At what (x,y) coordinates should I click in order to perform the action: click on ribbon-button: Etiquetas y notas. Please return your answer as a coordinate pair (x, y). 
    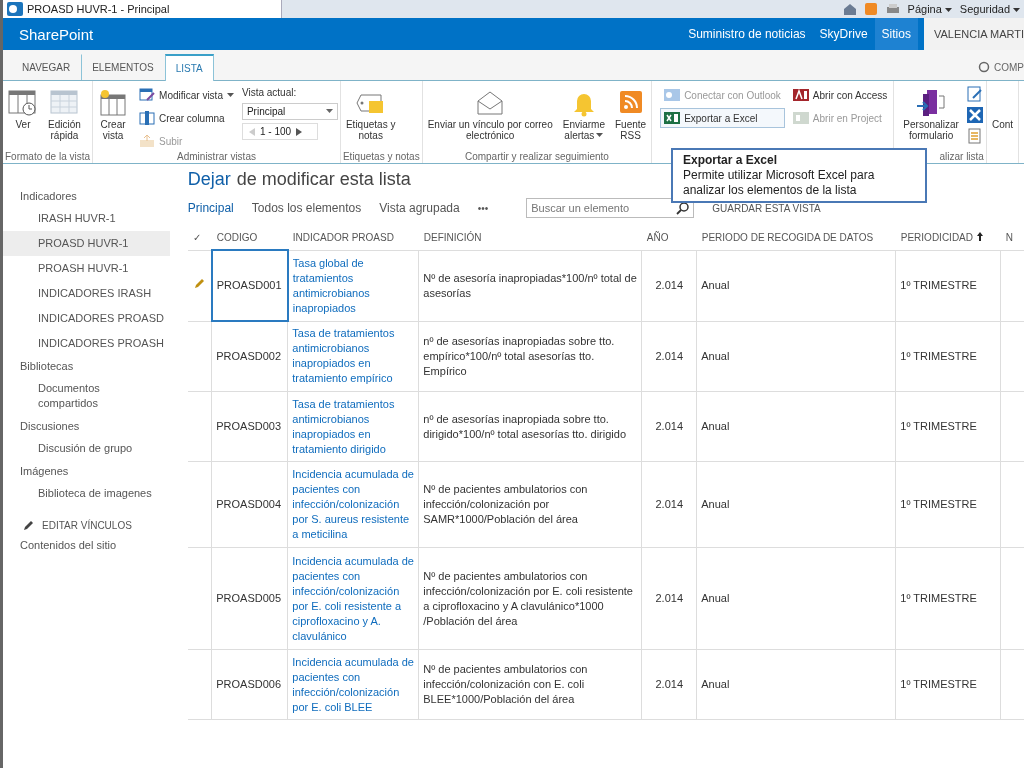
    Looking at the image, I should click on (370, 114).